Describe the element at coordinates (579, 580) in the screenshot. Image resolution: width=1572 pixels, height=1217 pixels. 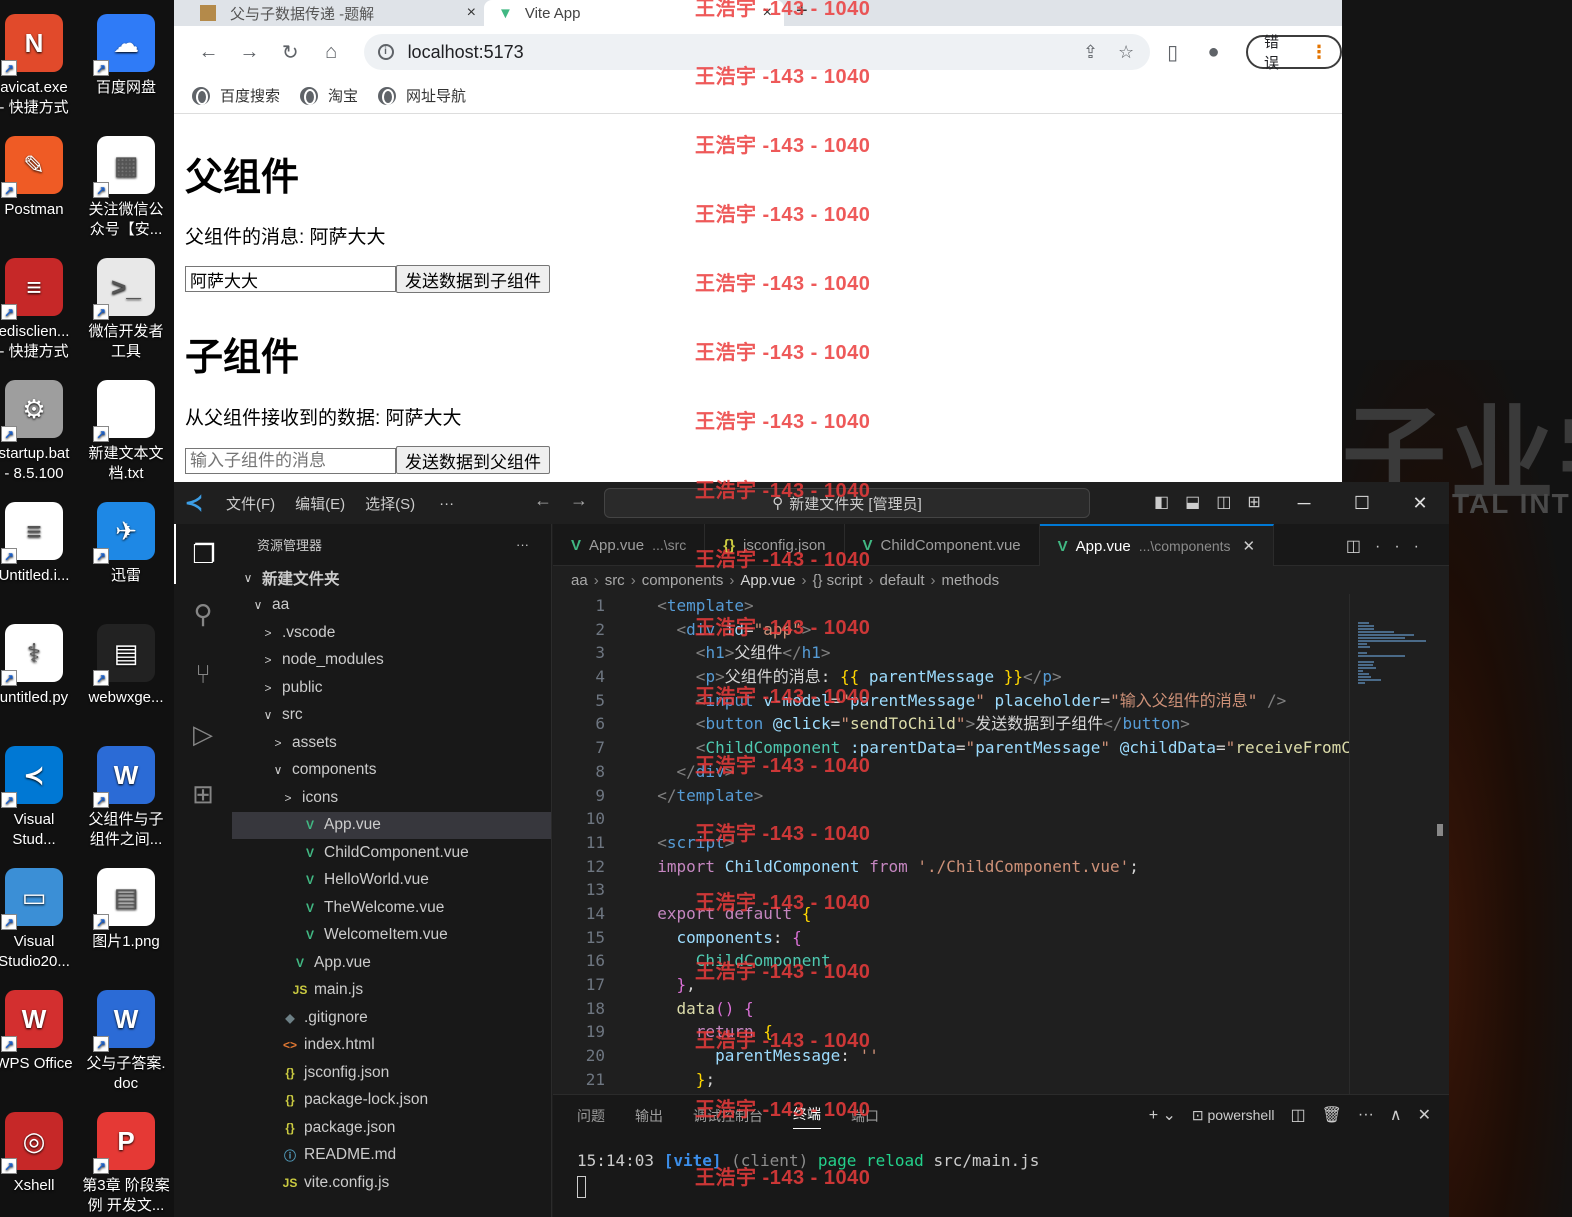
I see `breadcrumb-item: aa` at that location.